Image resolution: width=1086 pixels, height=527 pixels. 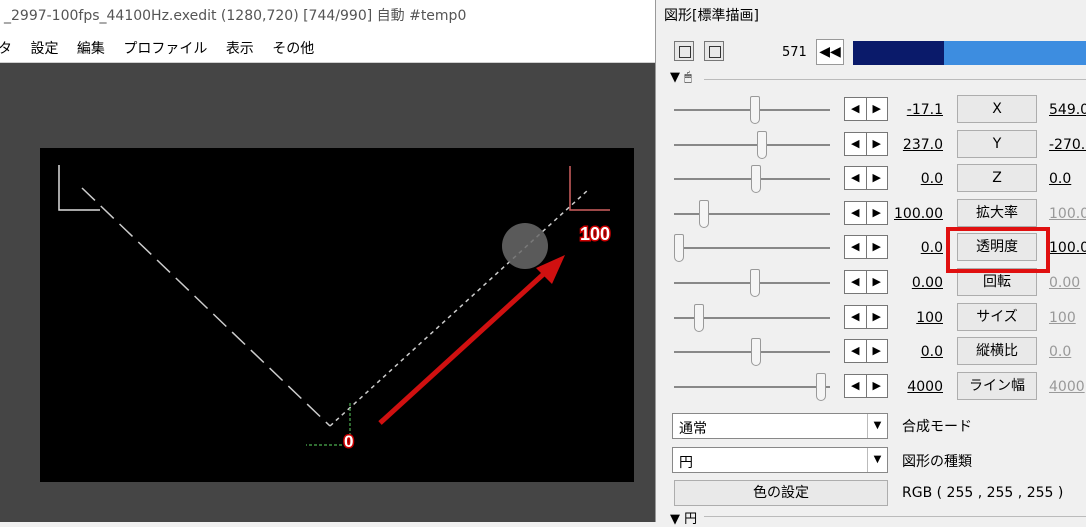 I want to click on value-start-rotation: 0.00, so click(x=927, y=283).